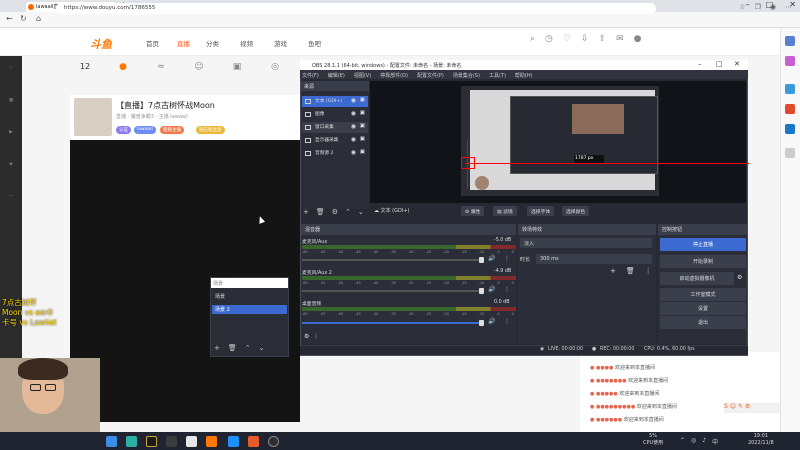  I want to click on nav-item-home: 首页, so click(152, 43).